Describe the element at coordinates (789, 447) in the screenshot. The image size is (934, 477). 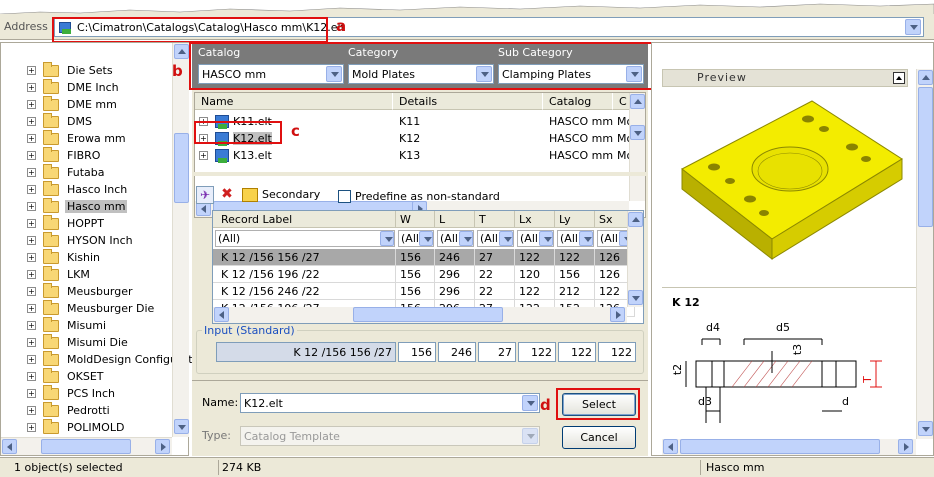
I see `preview-hscroll` at that location.